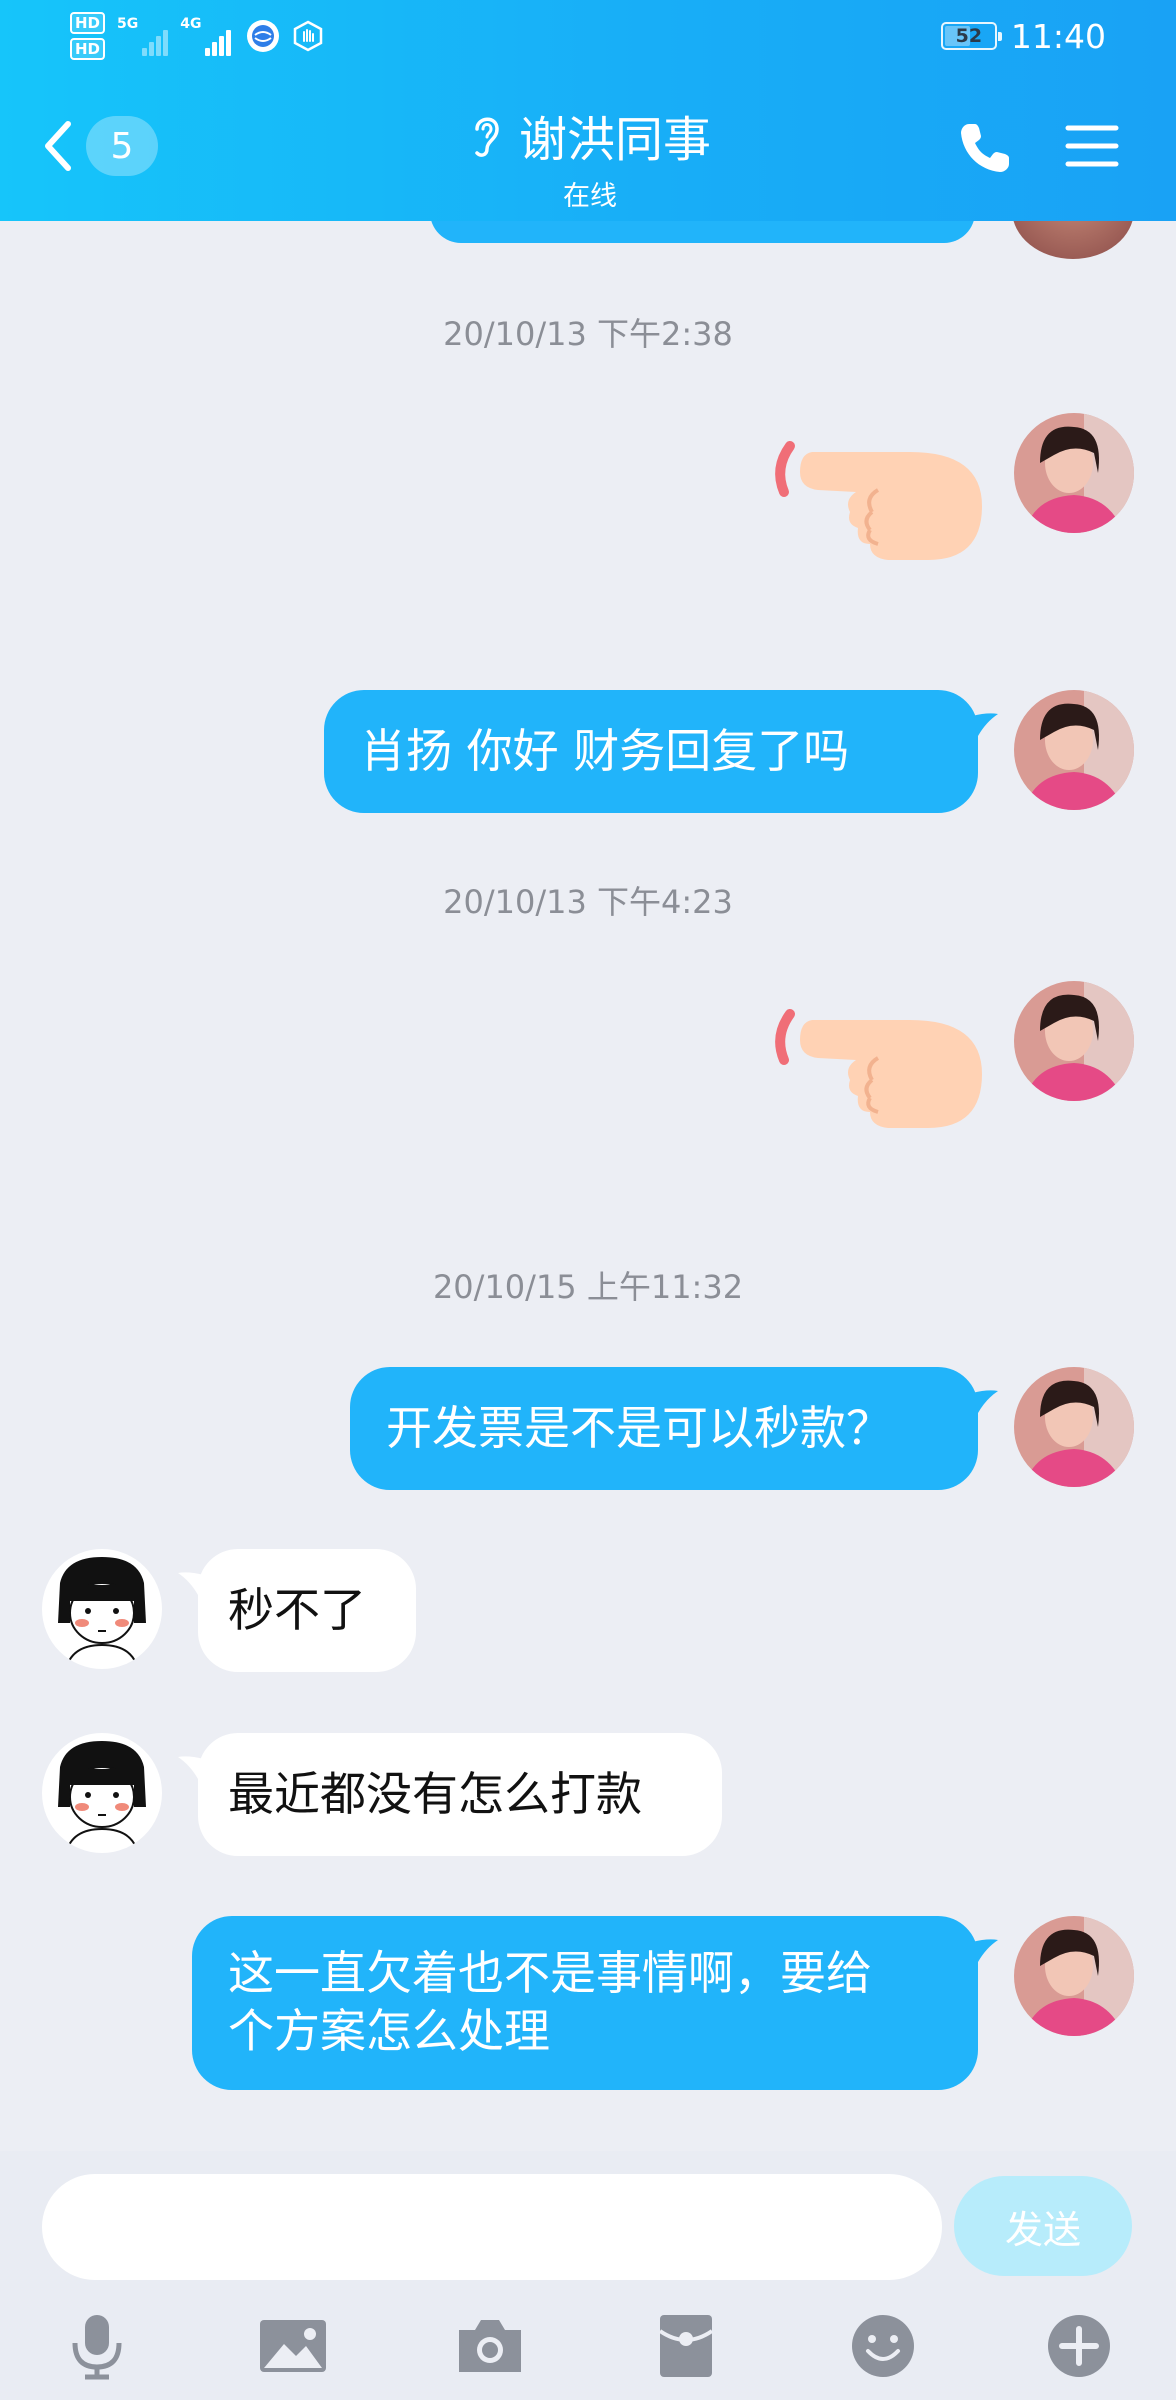 The image size is (1176, 2400). I want to click on contact-title: 谢洪同事 在线, so click(590, 156).